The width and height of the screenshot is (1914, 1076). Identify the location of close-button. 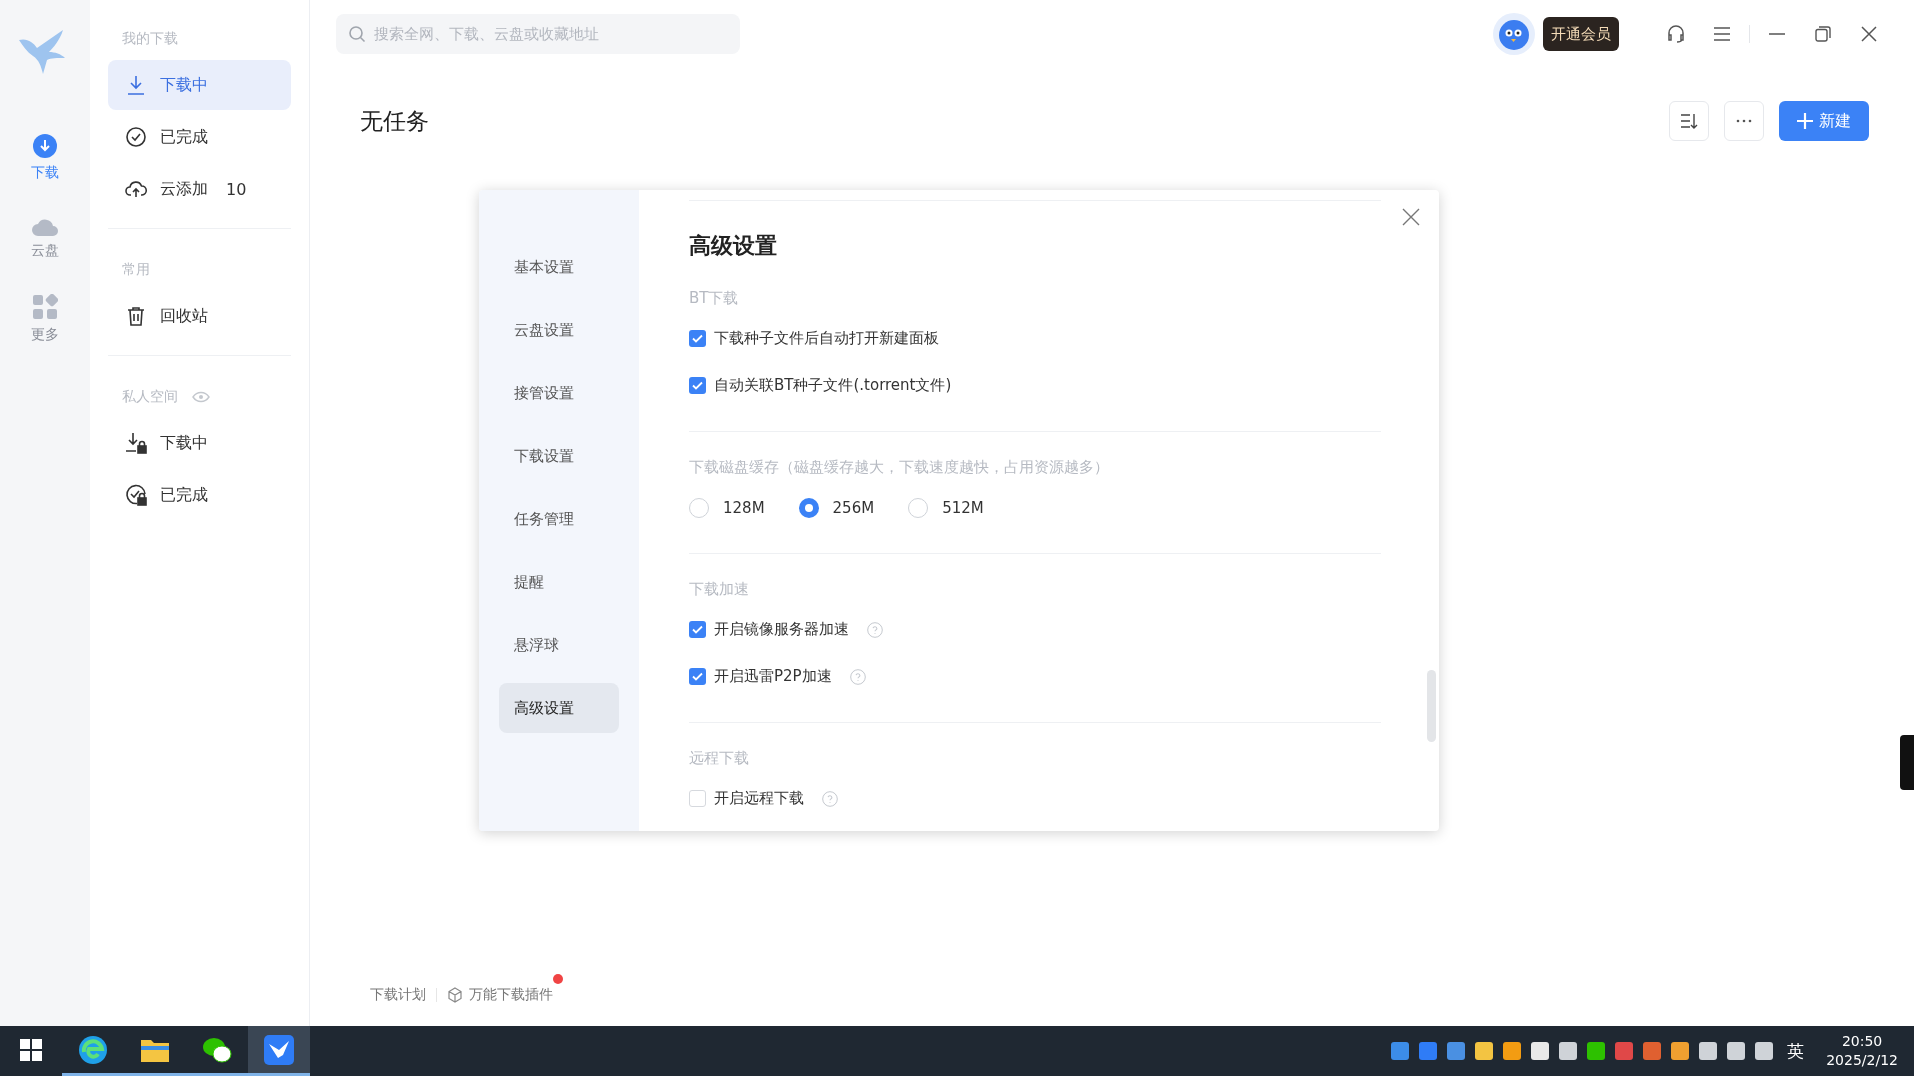
(1411, 218).